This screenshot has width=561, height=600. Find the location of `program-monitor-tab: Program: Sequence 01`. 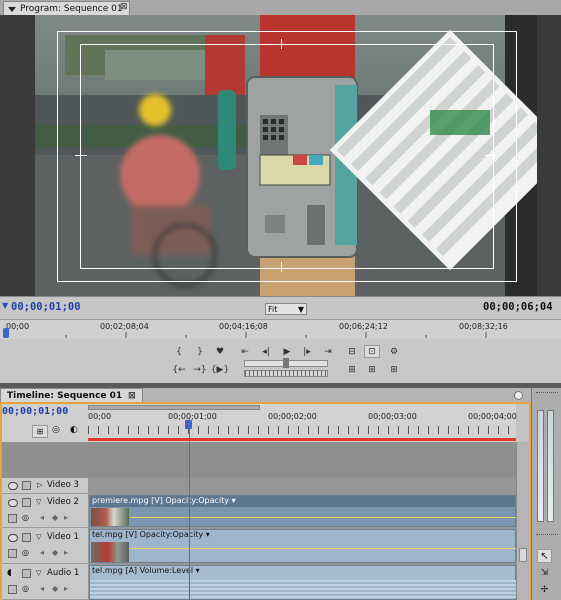

program-monitor-tab: Program: Sequence 01 is located at coordinates (66, 8).